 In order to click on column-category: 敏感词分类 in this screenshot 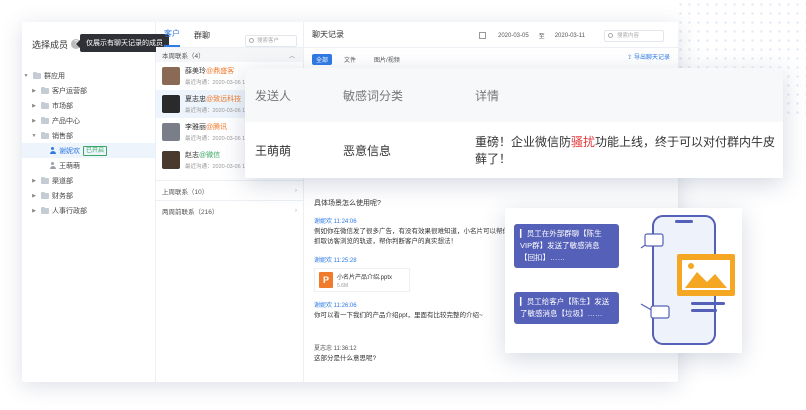, I will do `click(373, 95)`.